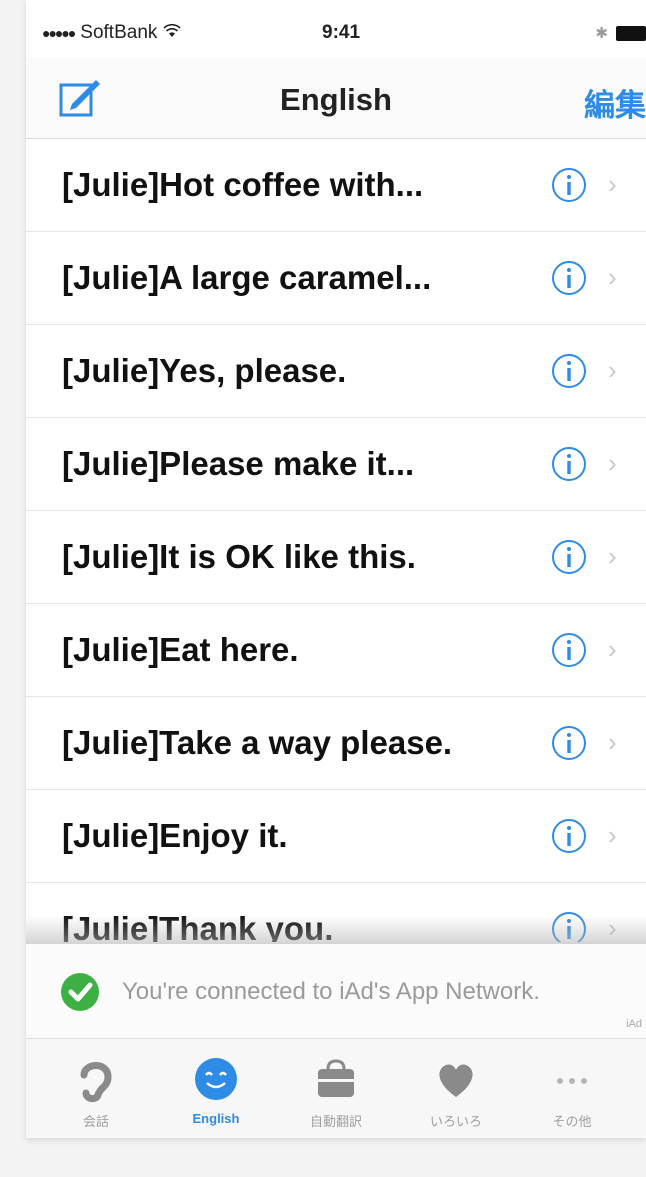  Describe the element at coordinates (331, 991) in the screenshot. I see `ad-text: You're connected to iAd's App Network.` at that location.